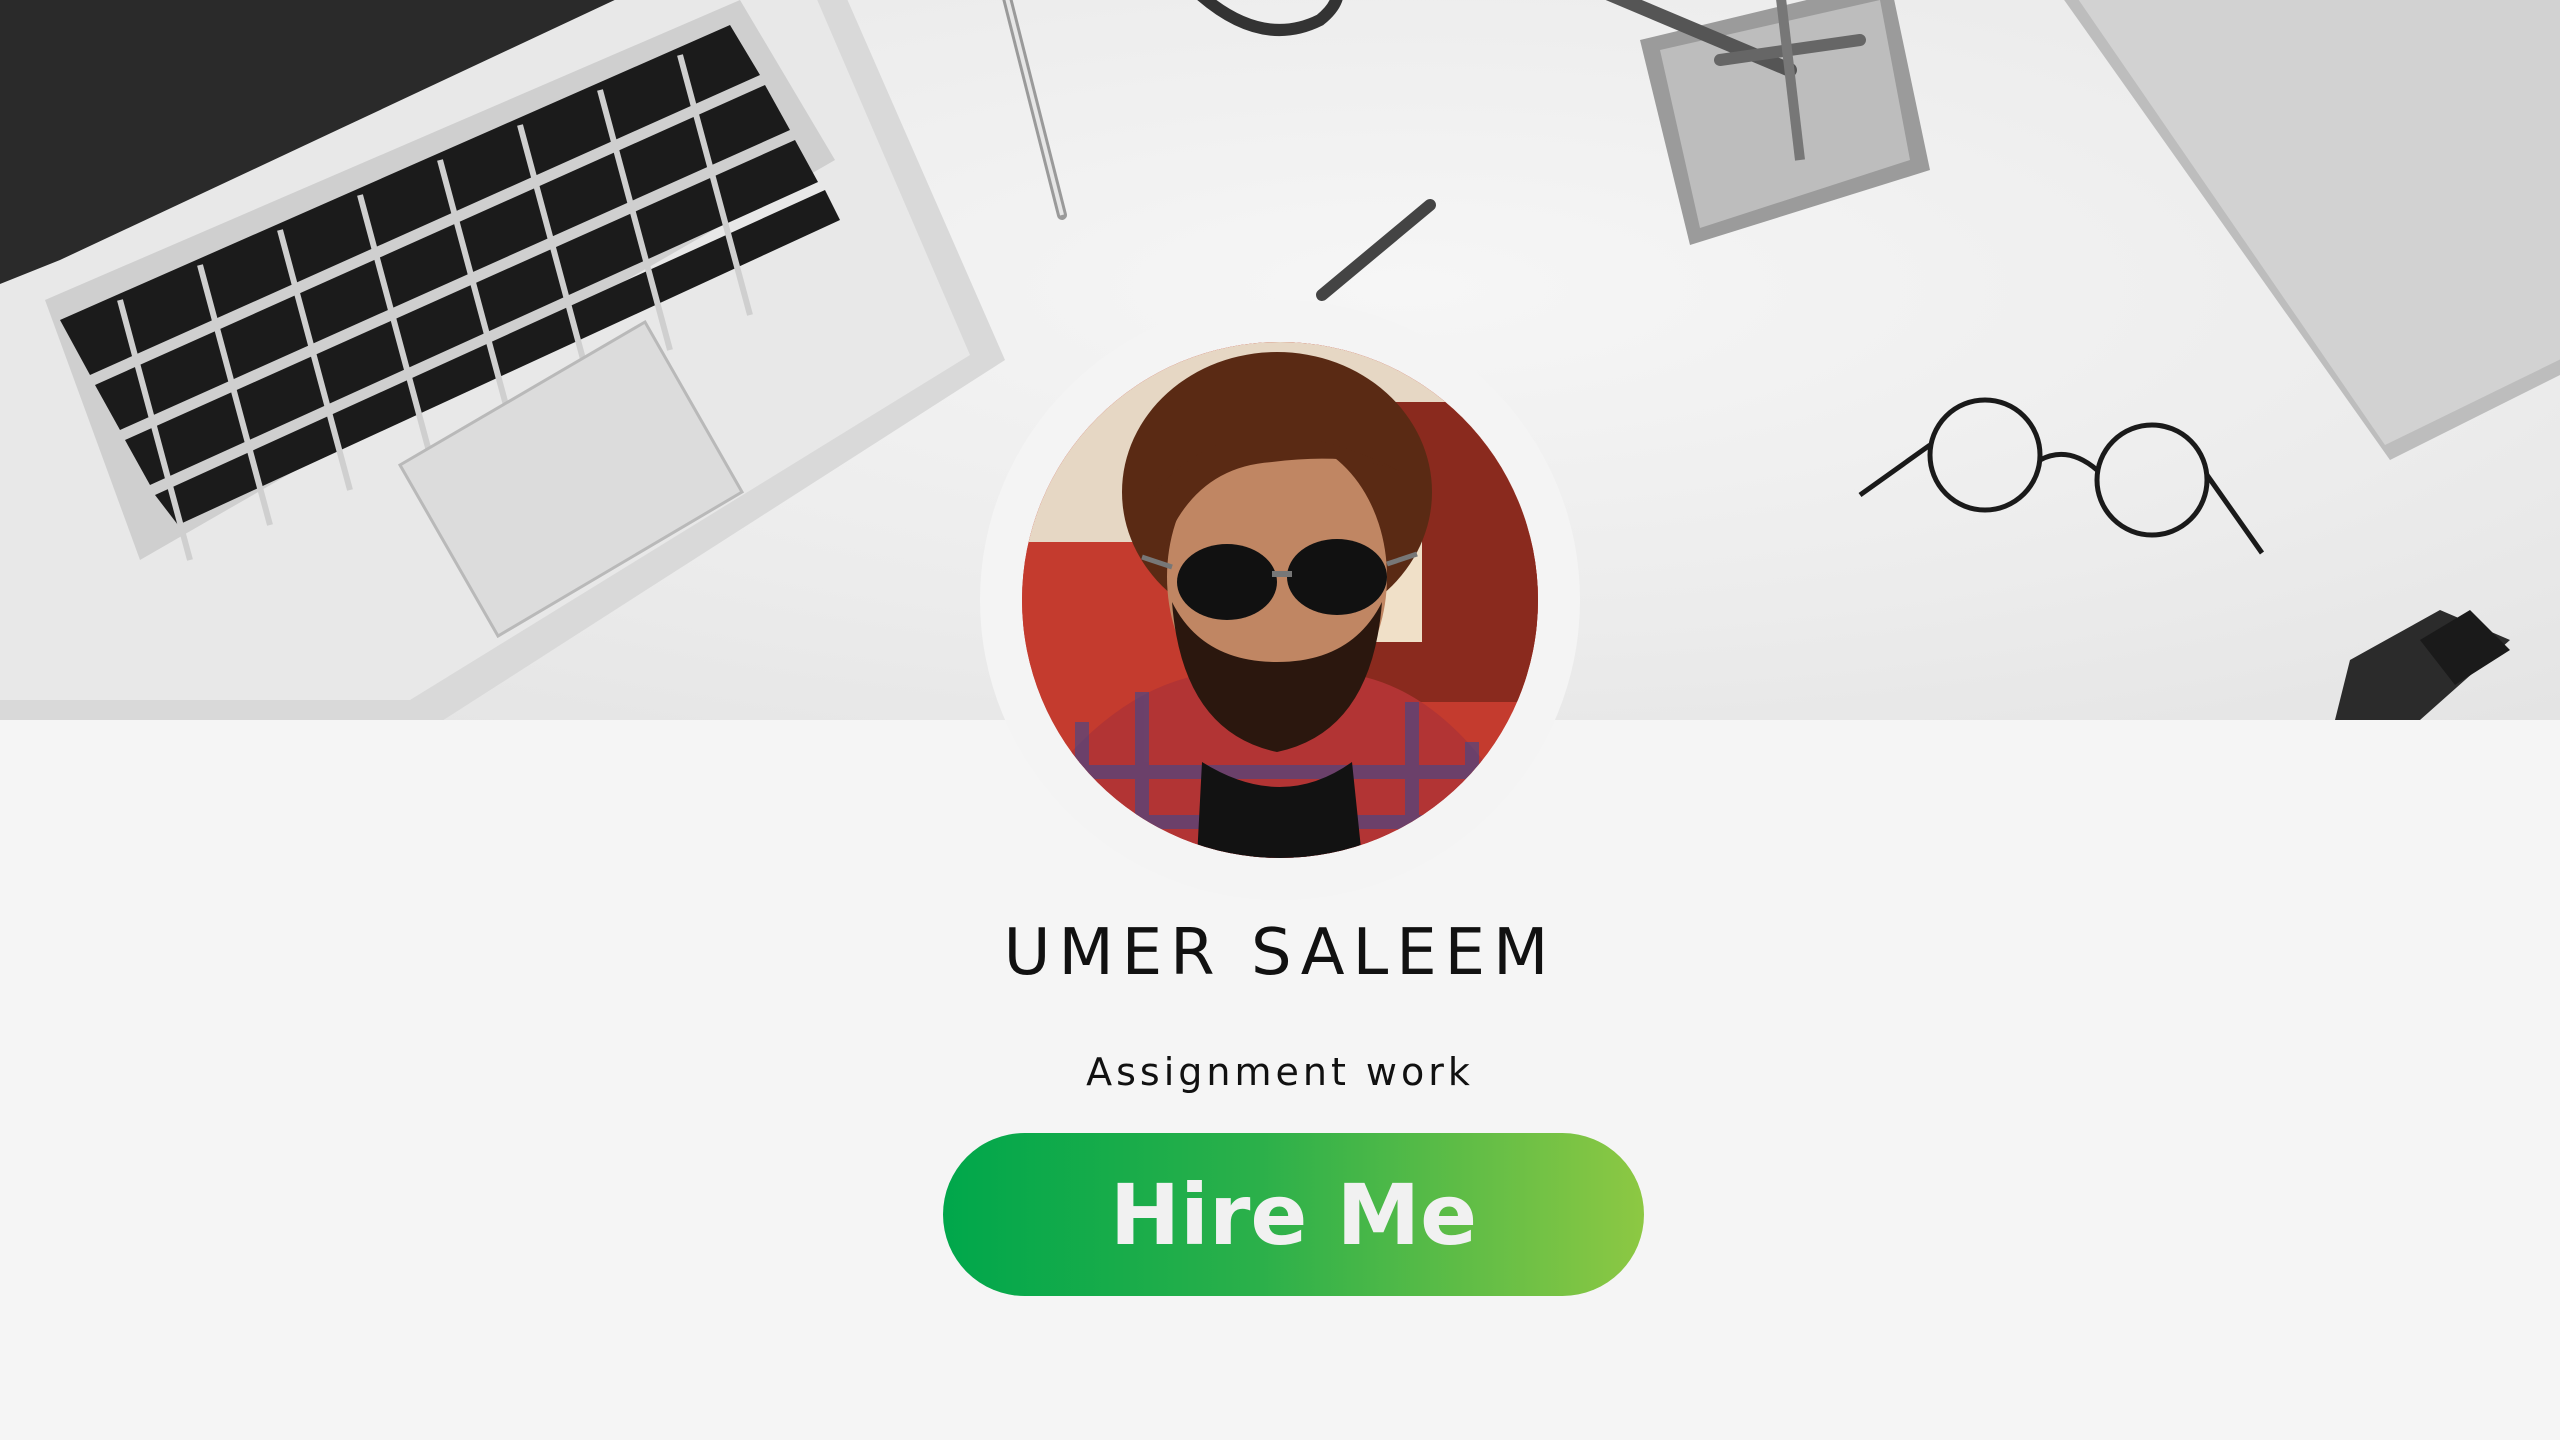  Describe the element at coordinates (2422, 665) in the screenshot. I see `usb-drive-icon` at that location.